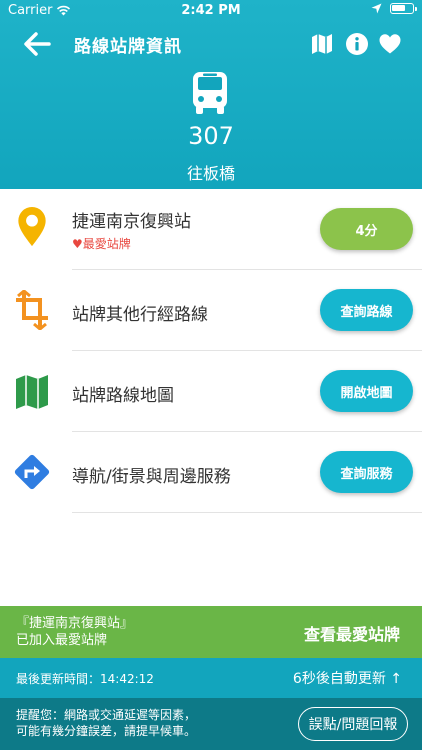 The width and height of the screenshot is (422, 750). I want to click on route-direction: 往板橋, so click(210, 173).